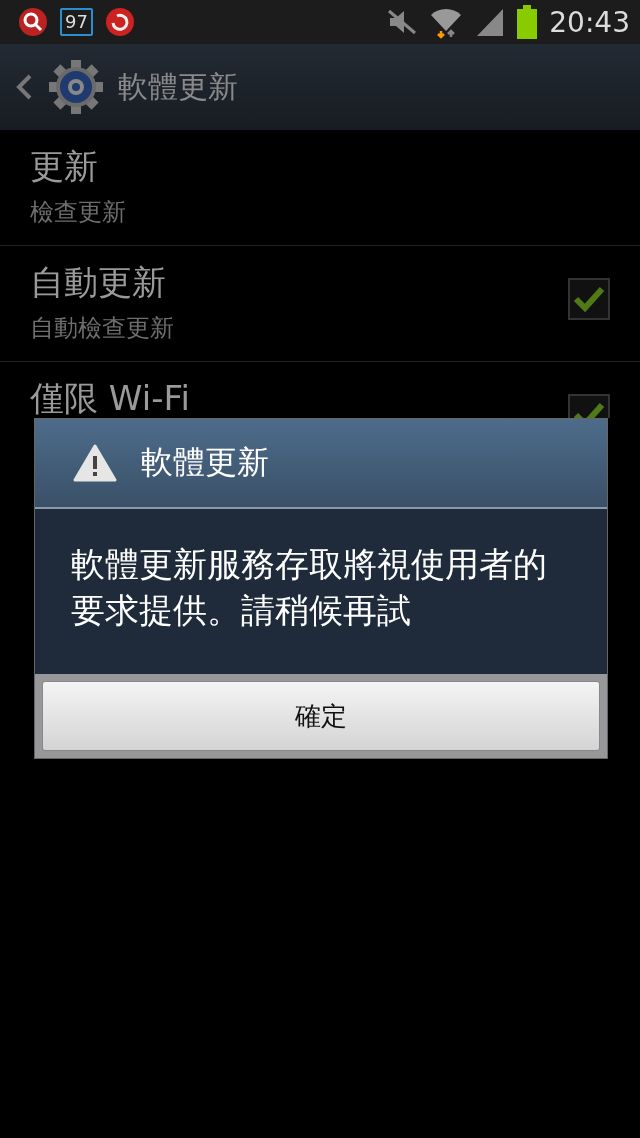 The height and width of the screenshot is (1138, 640). What do you see at coordinates (119, 22) in the screenshot?
I see `refresh-icon` at bounding box center [119, 22].